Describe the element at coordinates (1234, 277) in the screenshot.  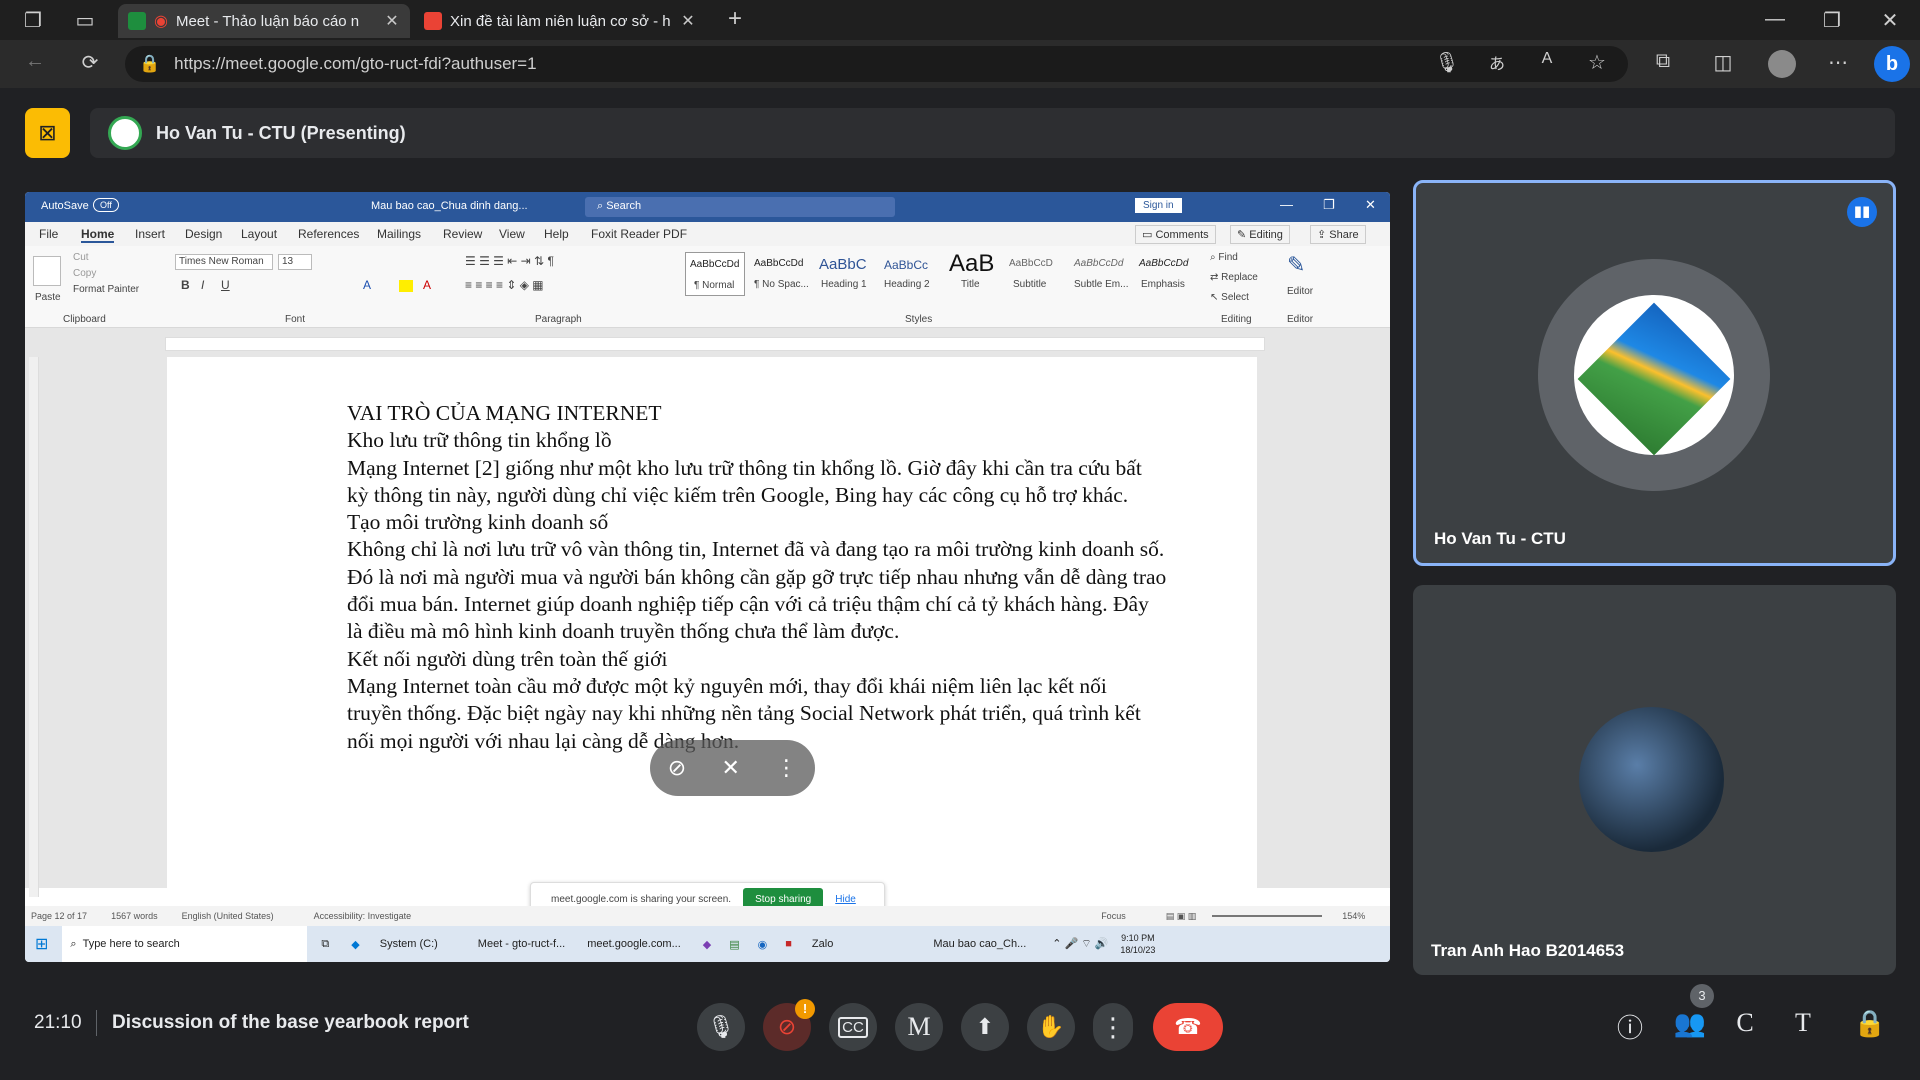
I see `replace-button: ⇄ Replace` at that location.